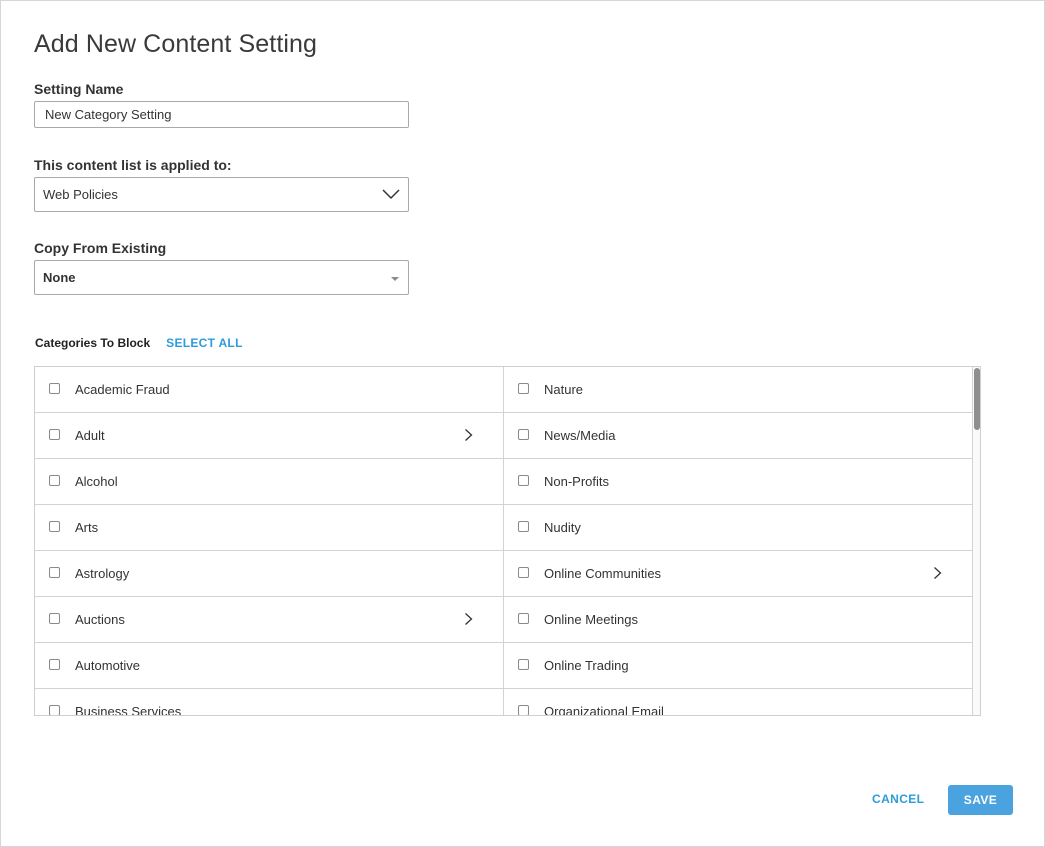 Image resolution: width=1045 pixels, height=847 pixels. I want to click on applied-to-select: Web Policies, so click(221, 194).